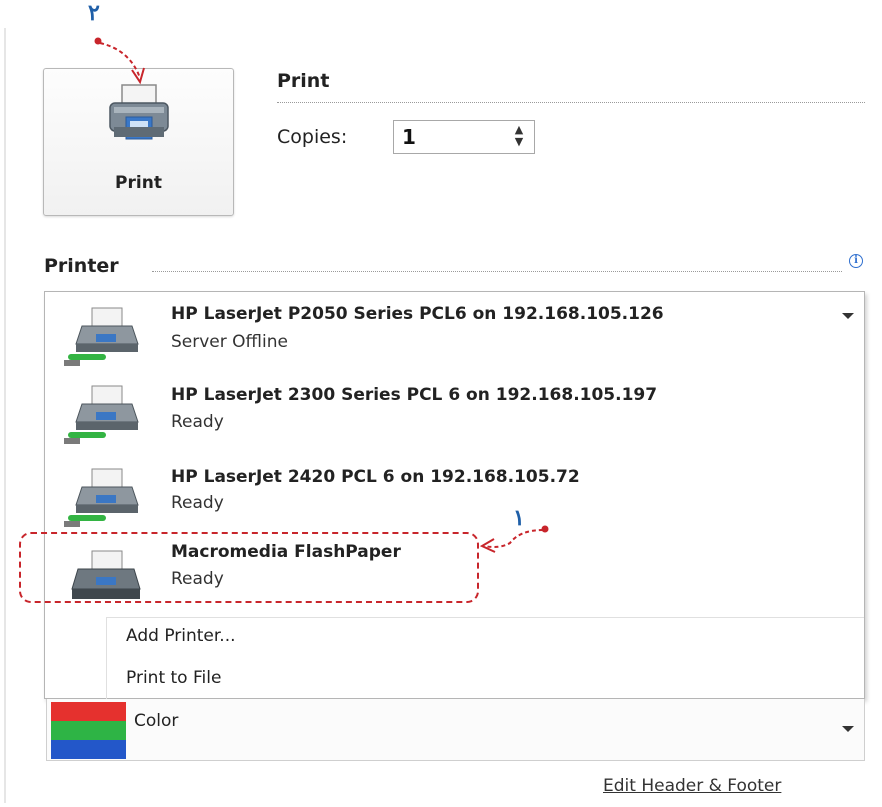  What do you see at coordinates (138, 183) in the screenshot?
I see `print-button-label: Print` at bounding box center [138, 183].